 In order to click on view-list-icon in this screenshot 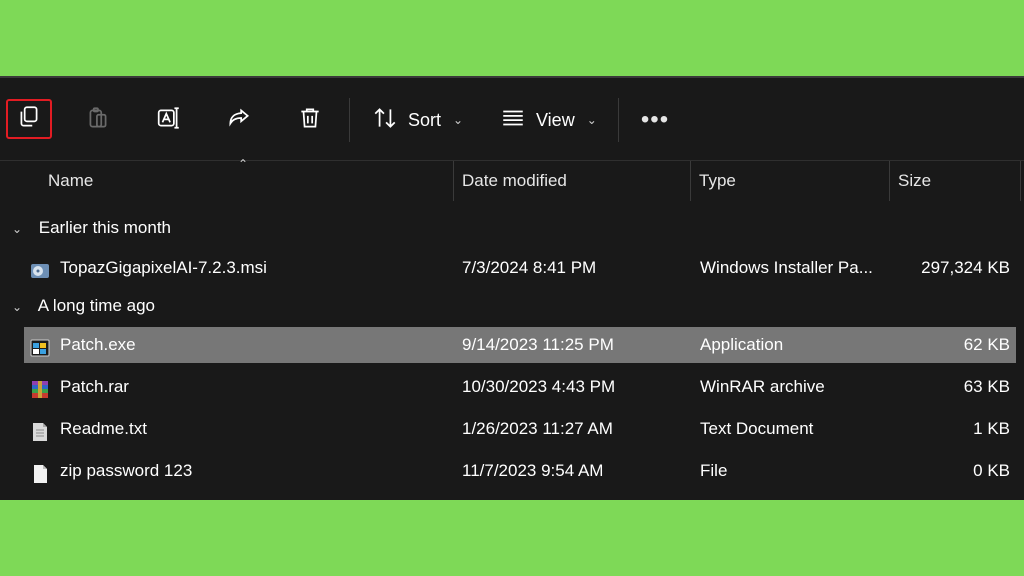, I will do `click(513, 120)`.